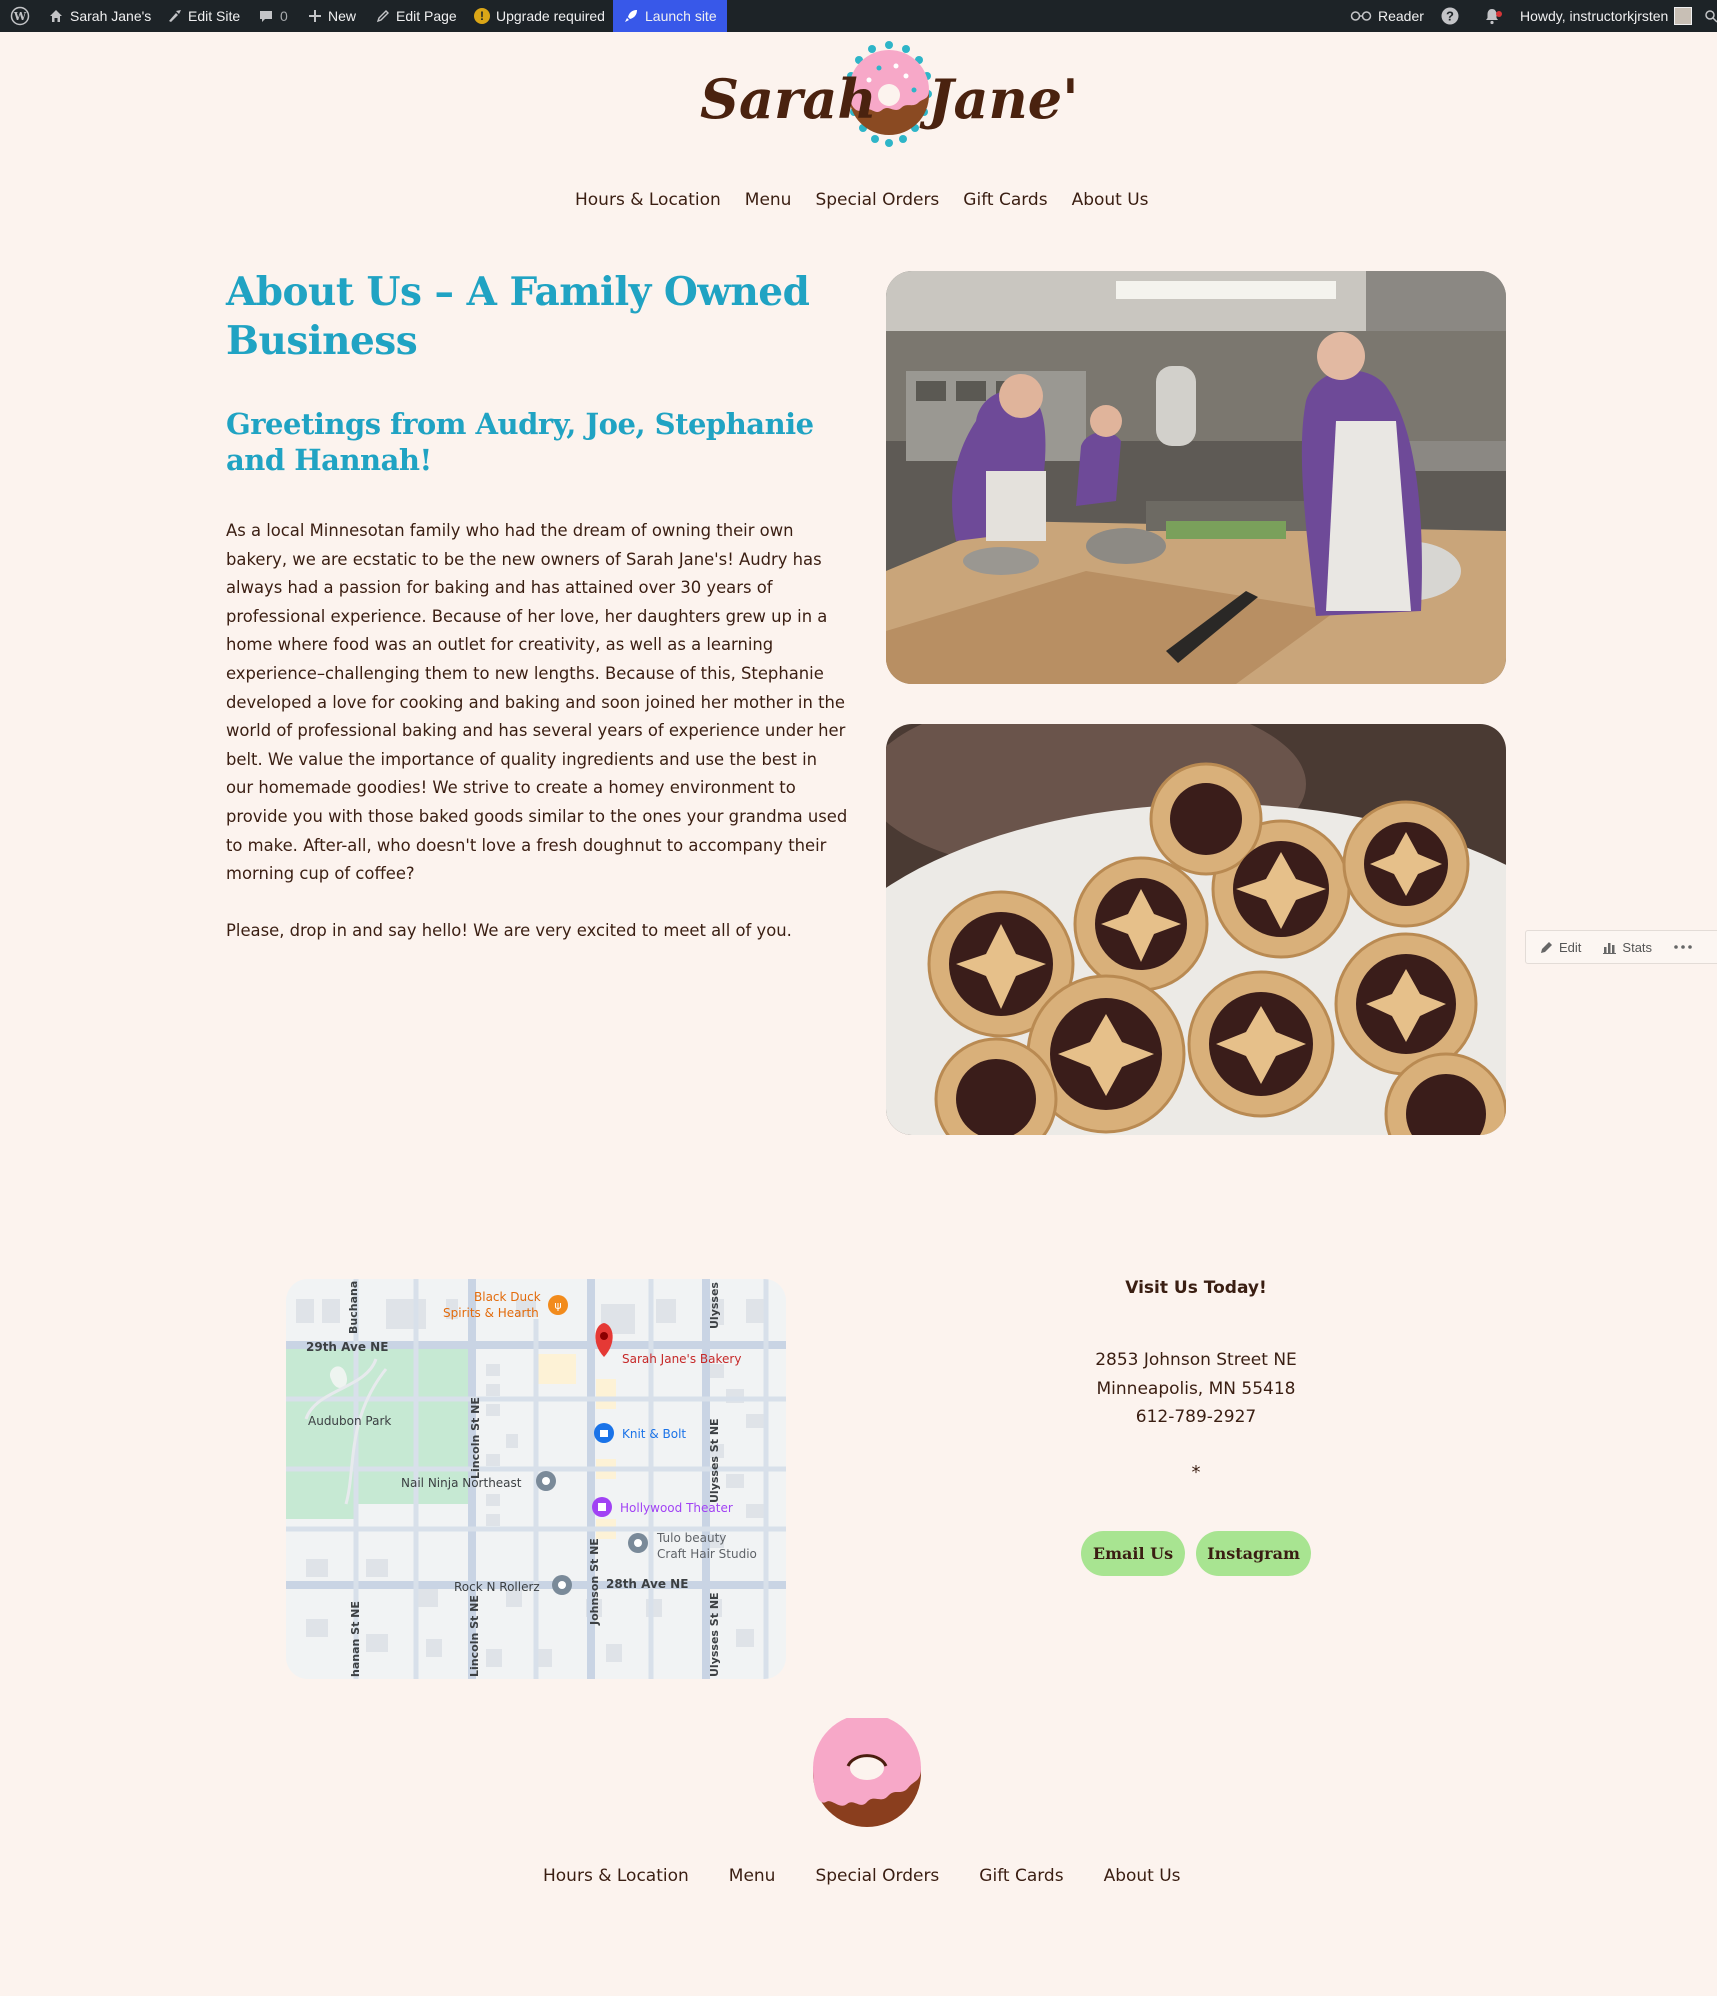 This screenshot has height=1996, width=1717. Describe the element at coordinates (788, 99) in the screenshot. I see `logo-text-left: Sarah` at that location.